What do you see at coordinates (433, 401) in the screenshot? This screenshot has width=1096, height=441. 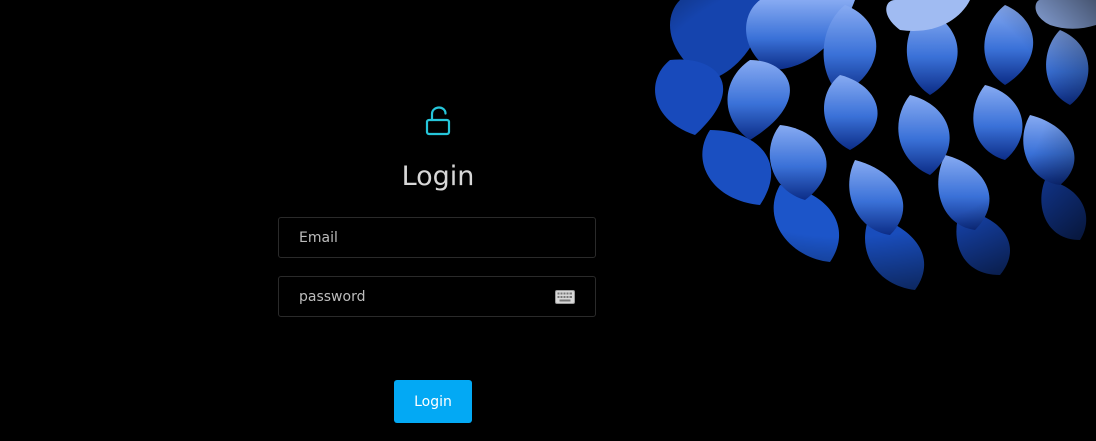 I see `login-button: Login` at bounding box center [433, 401].